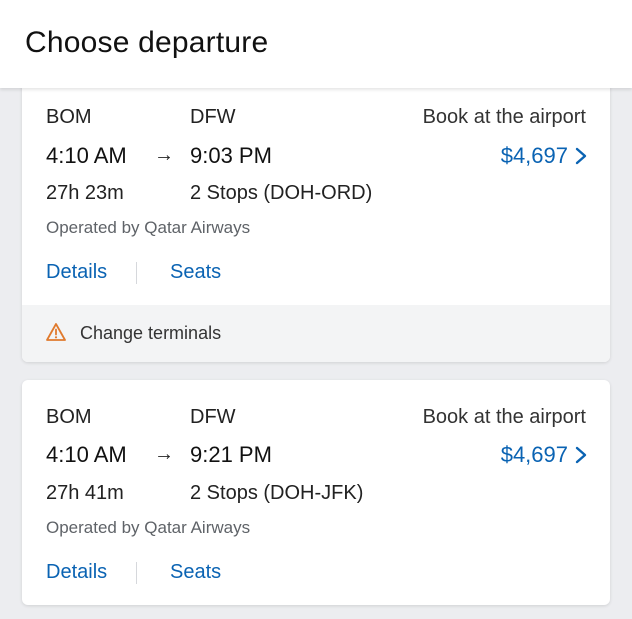 Image resolution: width=632 pixels, height=619 pixels. Describe the element at coordinates (147, 42) in the screenshot. I see `page-title: Choose departure` at that location.